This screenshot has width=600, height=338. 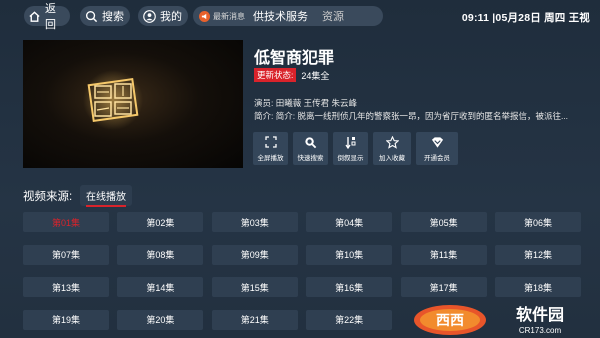 What do you see at coordinates (437, 158) in the screenshot?
I see `vip-label: 开通会员` at bounding box center [437, 158].